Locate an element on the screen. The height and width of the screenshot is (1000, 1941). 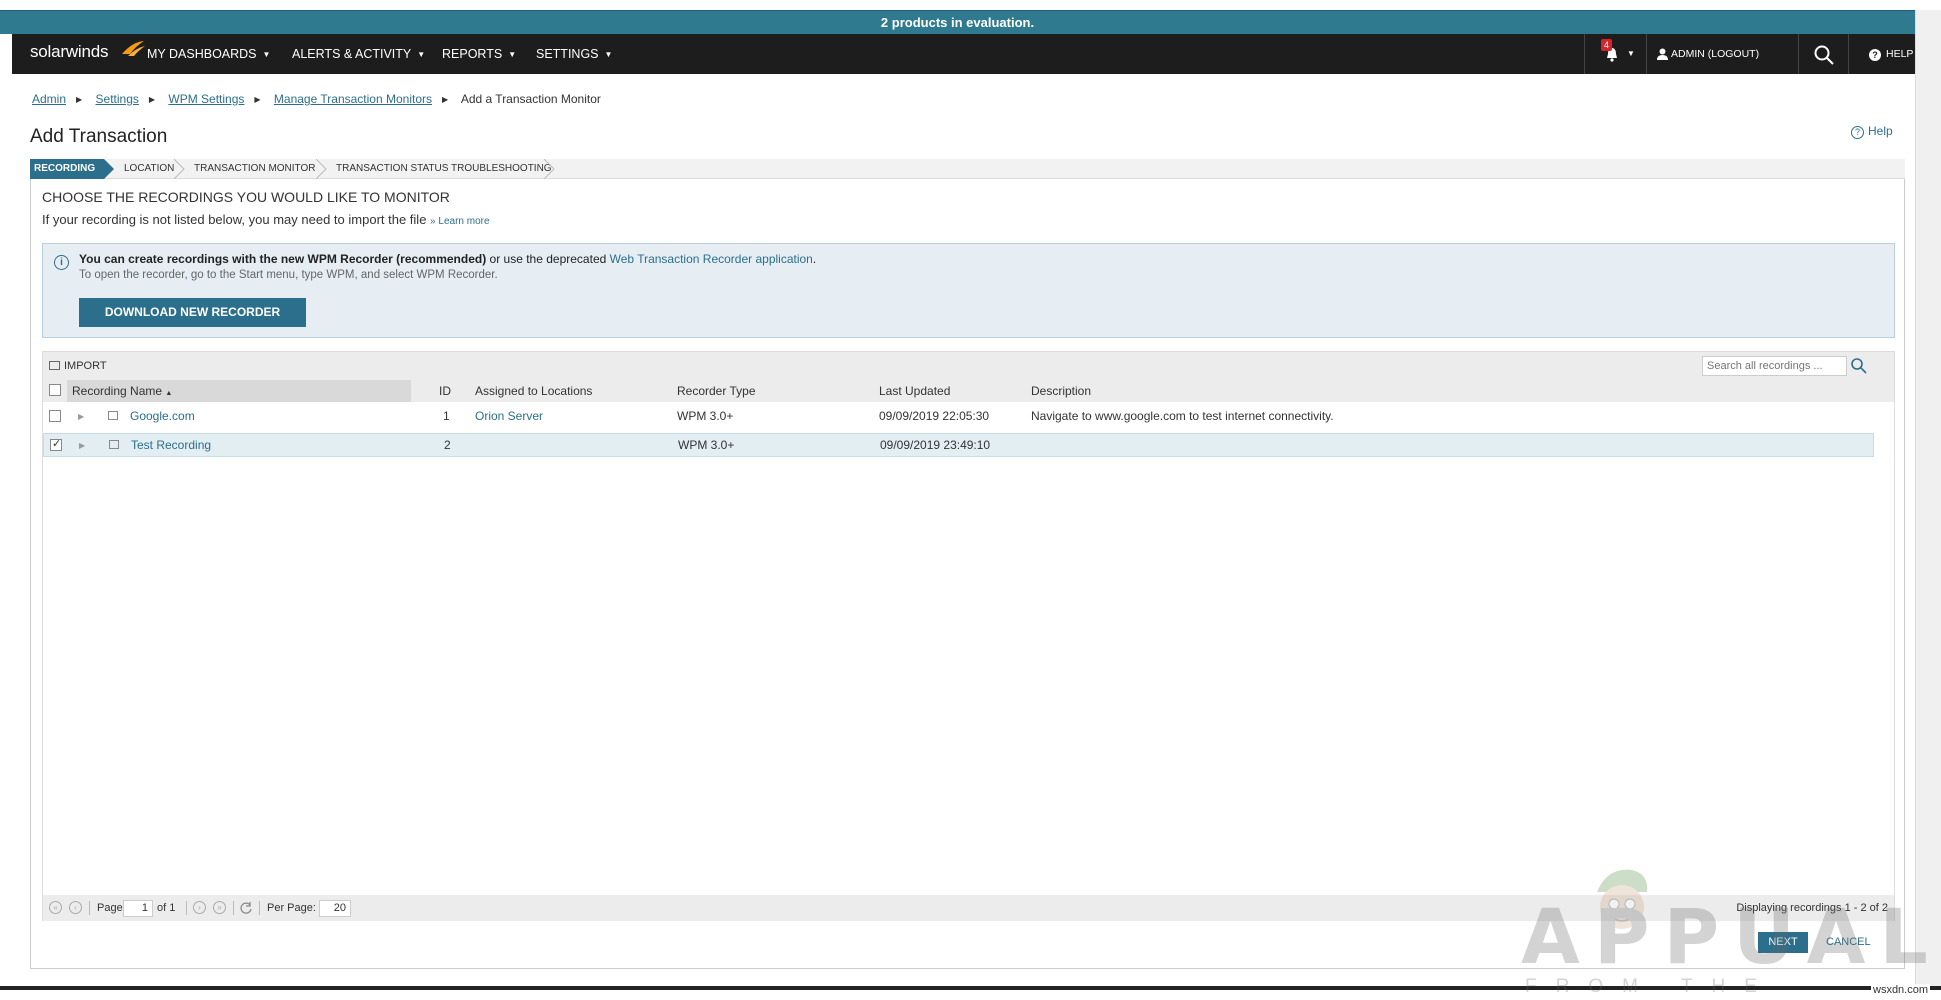
column-description: Description is located at coordinates (1061, 391).